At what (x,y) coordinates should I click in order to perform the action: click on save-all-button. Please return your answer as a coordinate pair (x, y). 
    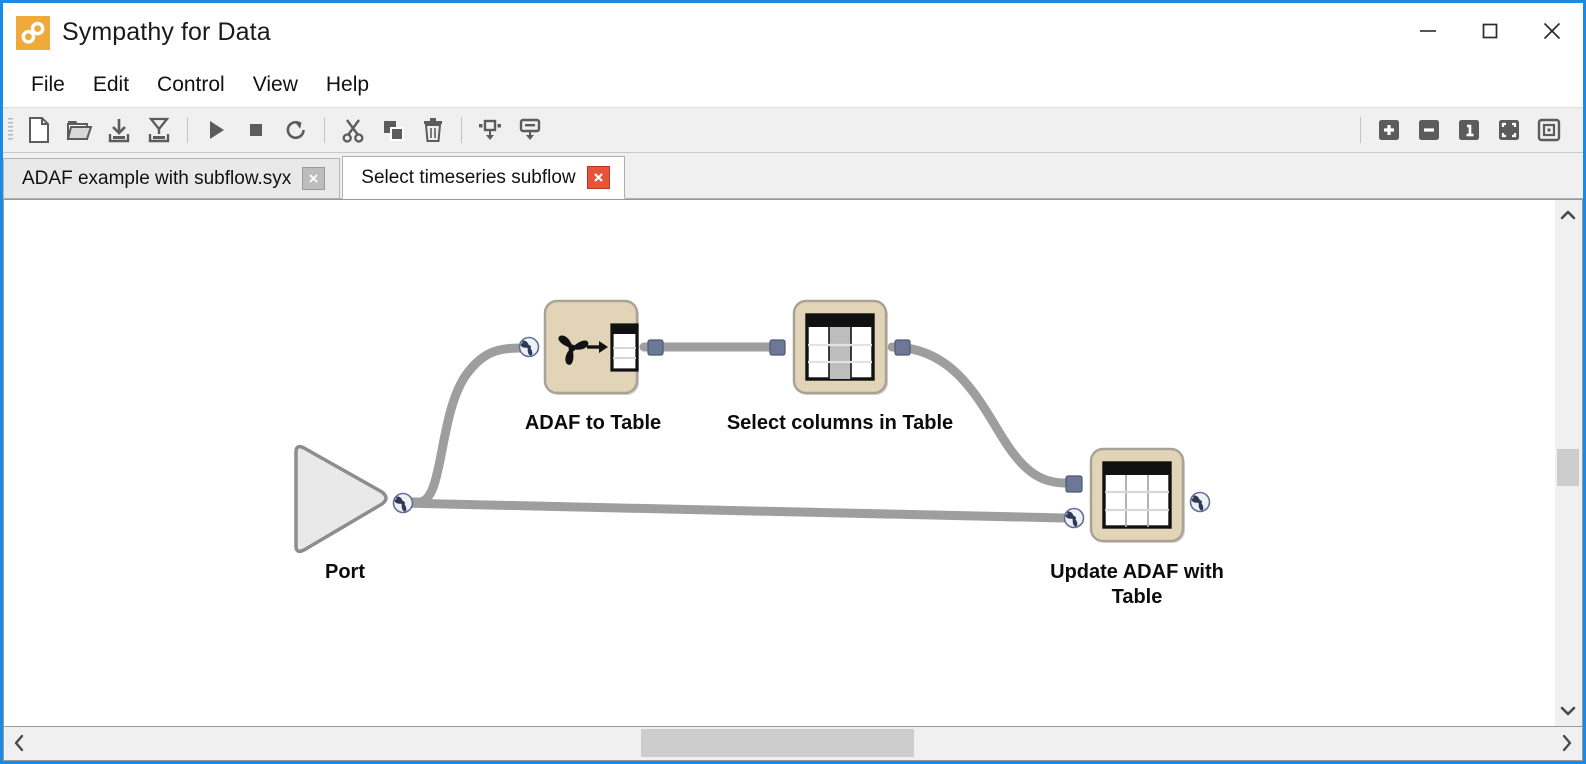
    Looking at the image, I should click on (159, 130).